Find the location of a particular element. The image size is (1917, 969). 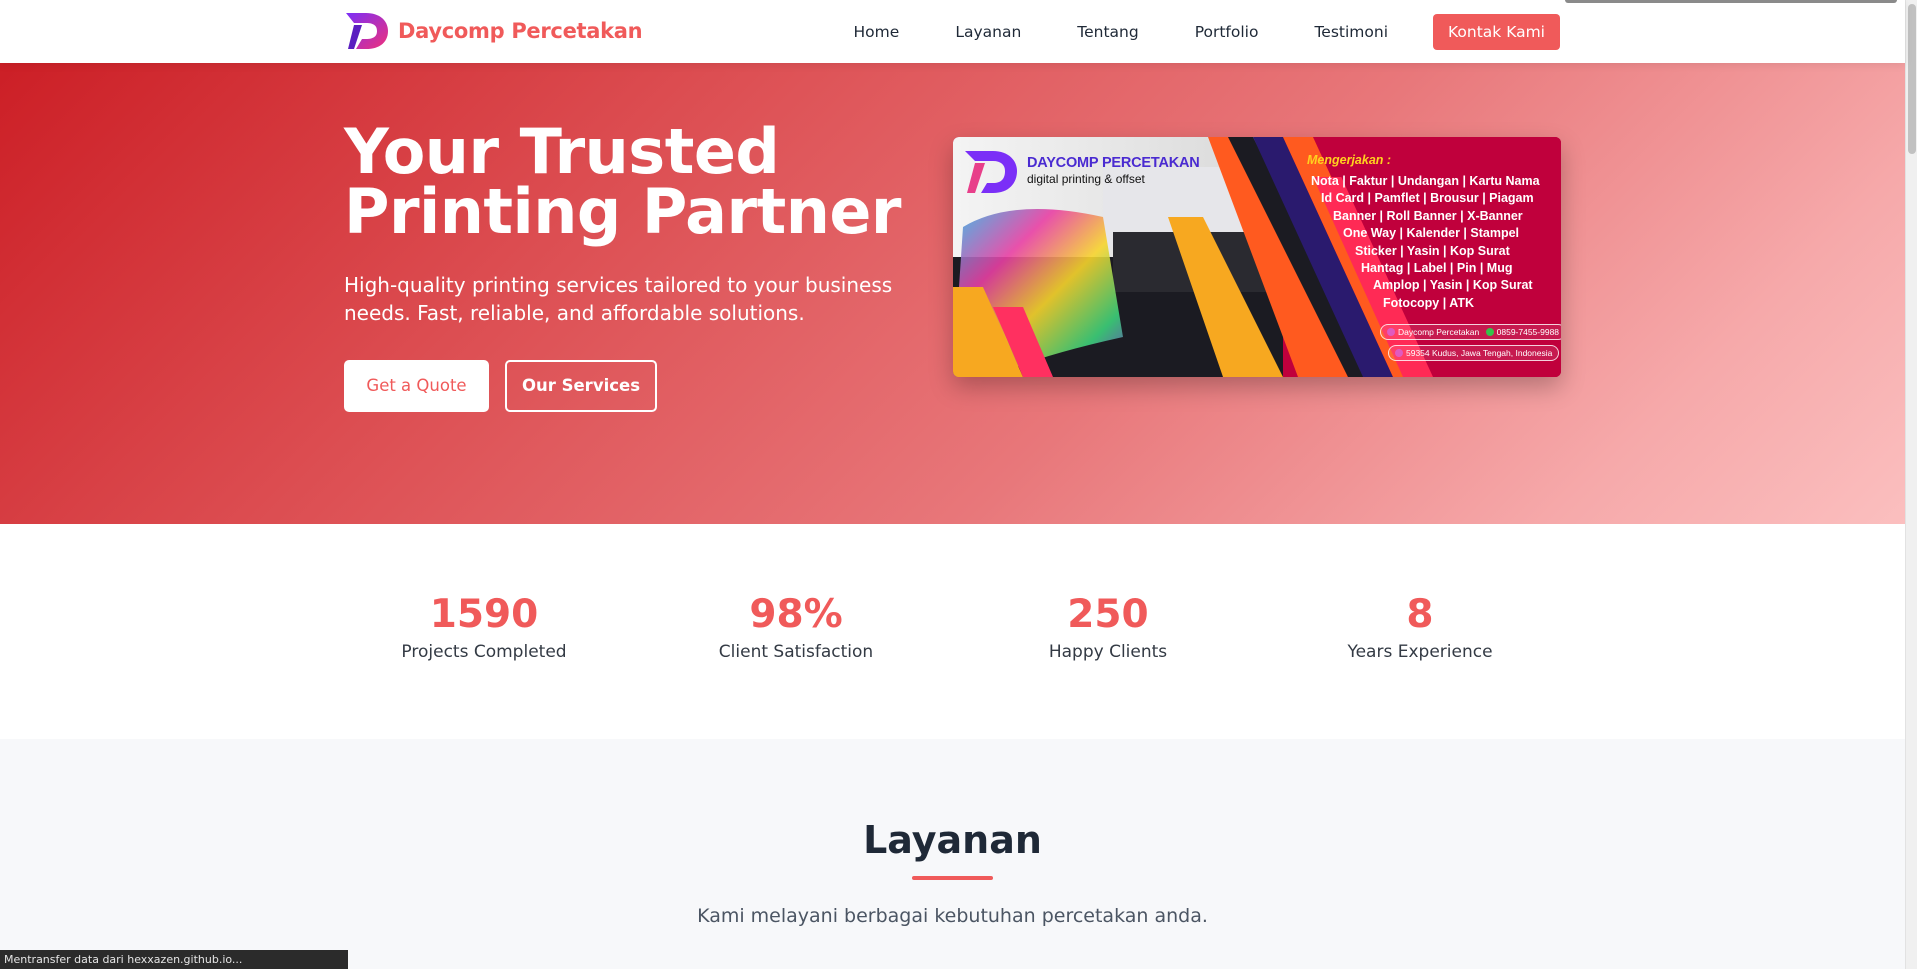

stat-value: 8 is located at coordinates (1420, 614).